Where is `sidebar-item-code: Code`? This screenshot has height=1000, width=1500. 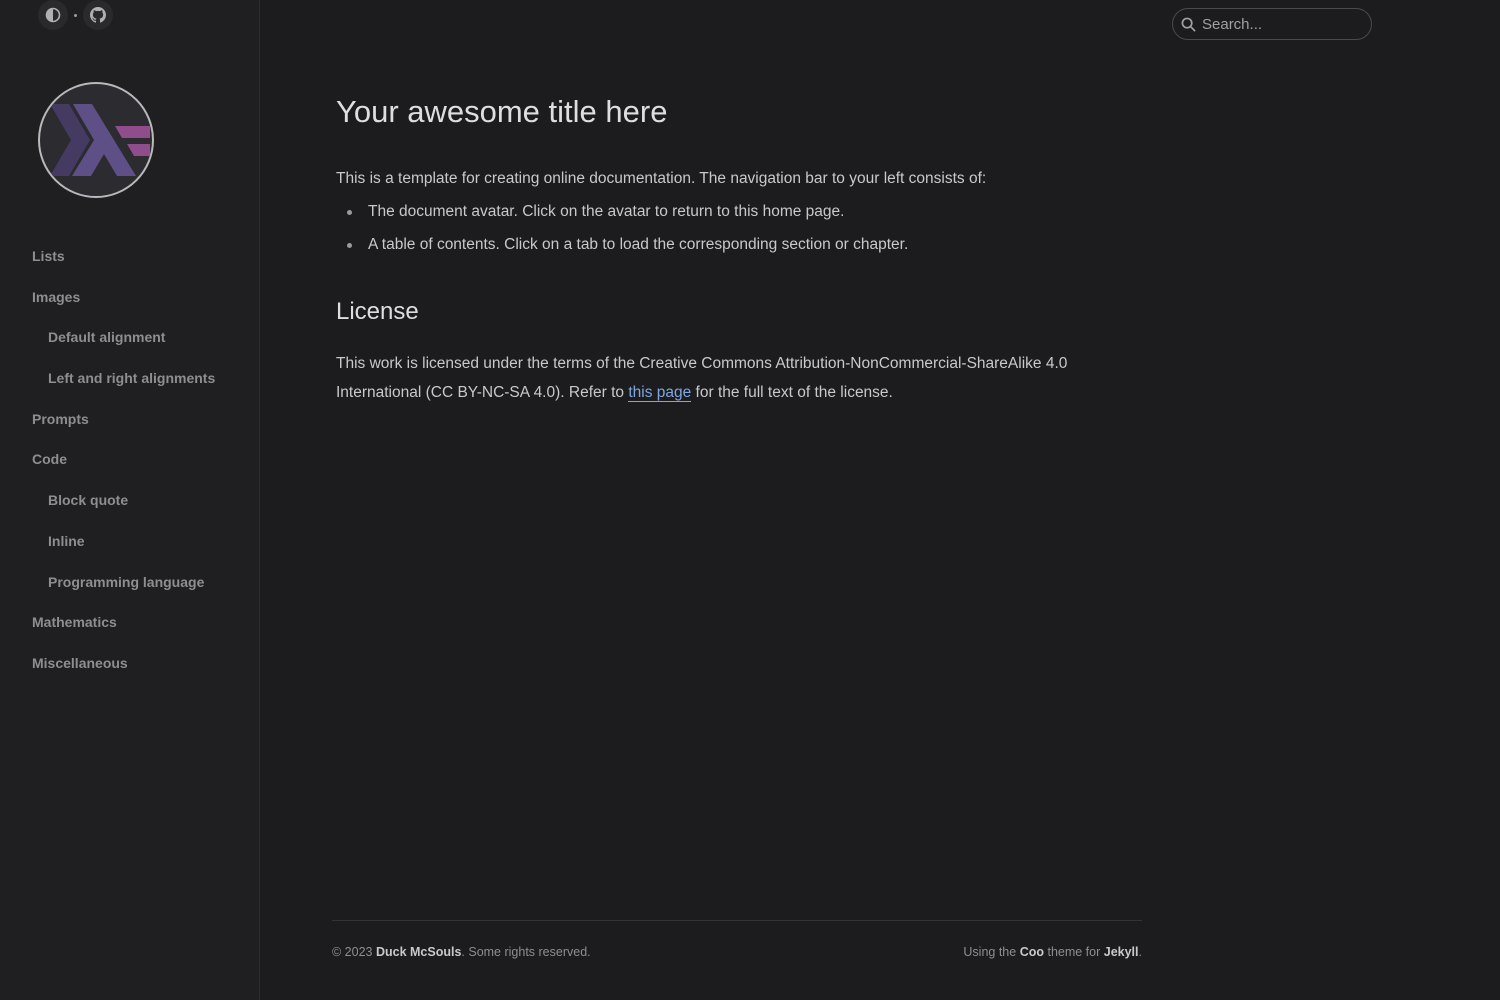
sidebar-item-code: Code is located at coordinates (129, 459).